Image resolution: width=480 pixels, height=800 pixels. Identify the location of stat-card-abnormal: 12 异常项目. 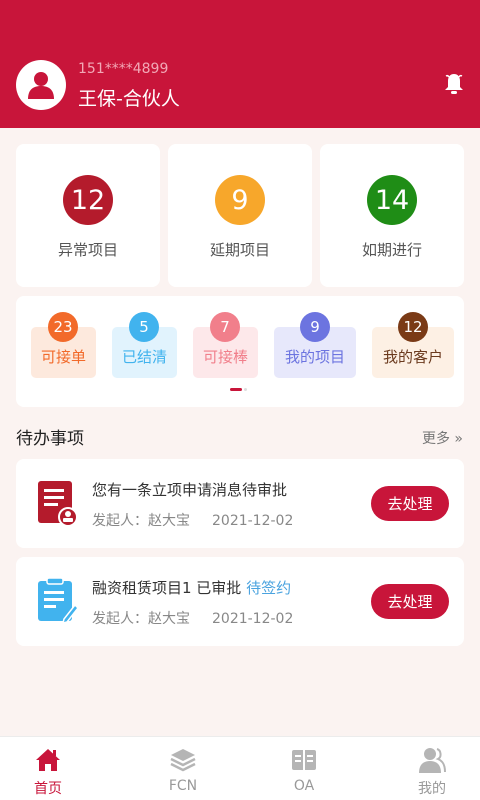
(88, 215).